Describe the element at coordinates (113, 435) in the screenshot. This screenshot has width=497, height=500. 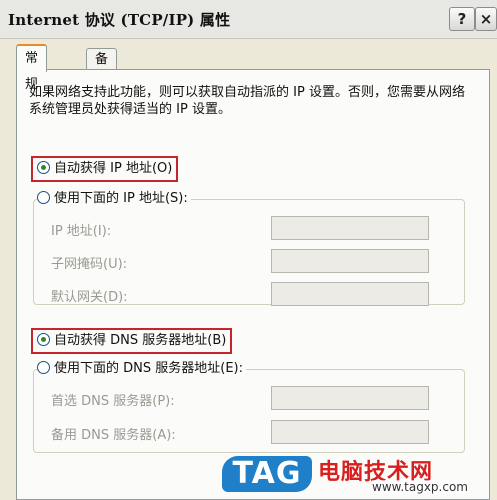
I see `alternate-dns-label: 备用 DNS 服务器(A):` at that location.